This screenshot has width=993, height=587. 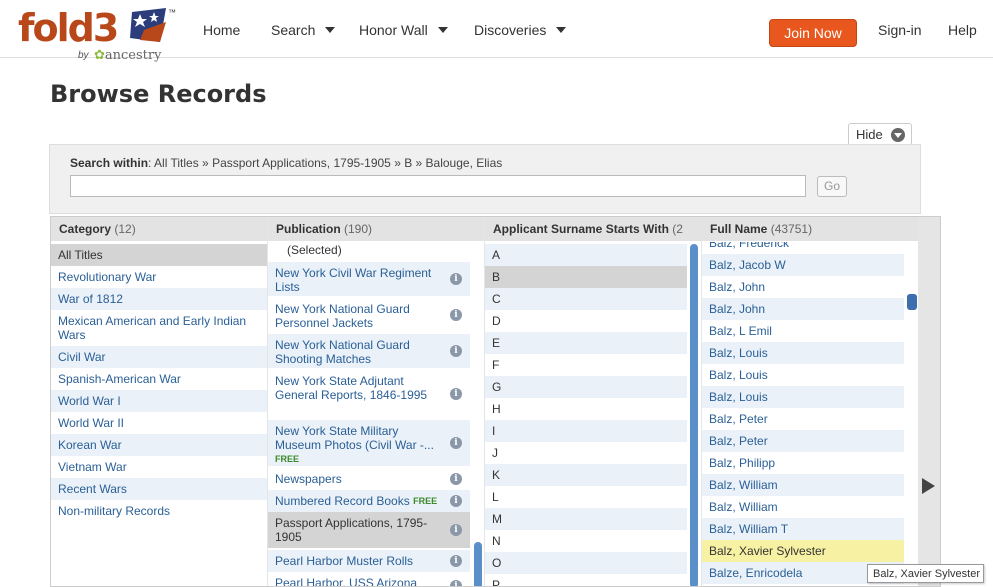 What do you see at coordinates (369, 530) in the screenshot?
I see `publication-item-selected: Passport Applications, 1795-1905 i` at bounding box center [369, 530].